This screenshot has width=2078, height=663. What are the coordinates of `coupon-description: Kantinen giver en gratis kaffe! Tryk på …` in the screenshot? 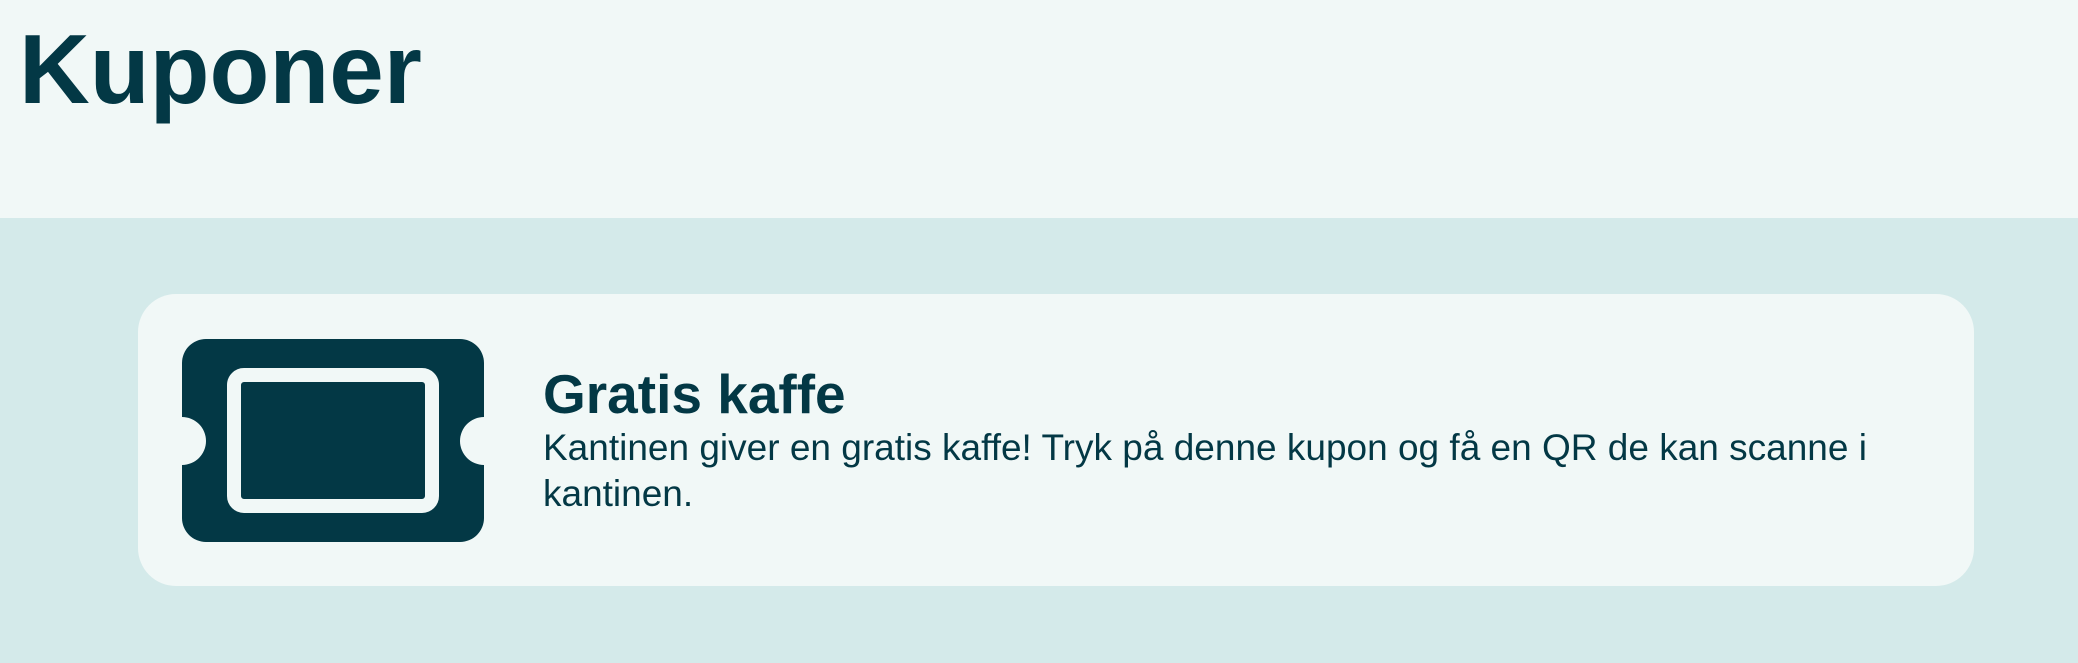 It's located at (1205, 470).